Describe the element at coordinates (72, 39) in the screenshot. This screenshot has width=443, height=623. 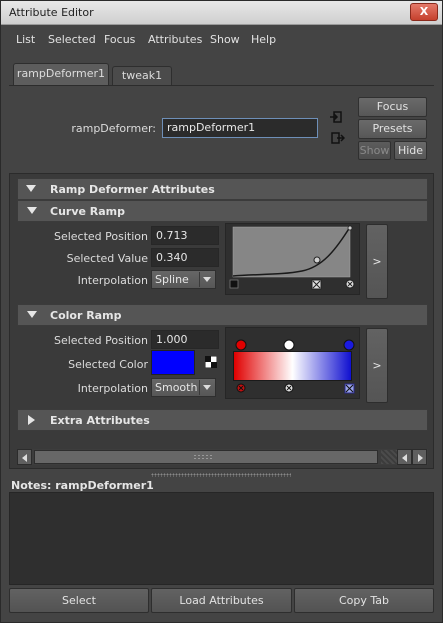
I see `menu-selected: Selected` at that location.